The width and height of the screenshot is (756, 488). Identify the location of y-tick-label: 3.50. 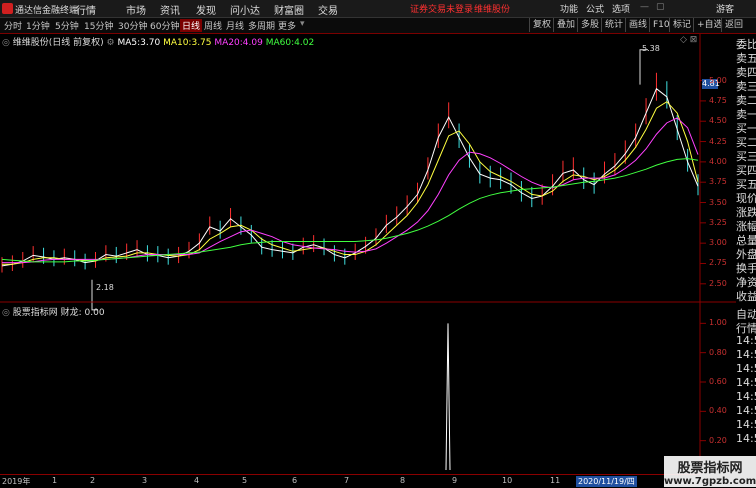
(718, 202).